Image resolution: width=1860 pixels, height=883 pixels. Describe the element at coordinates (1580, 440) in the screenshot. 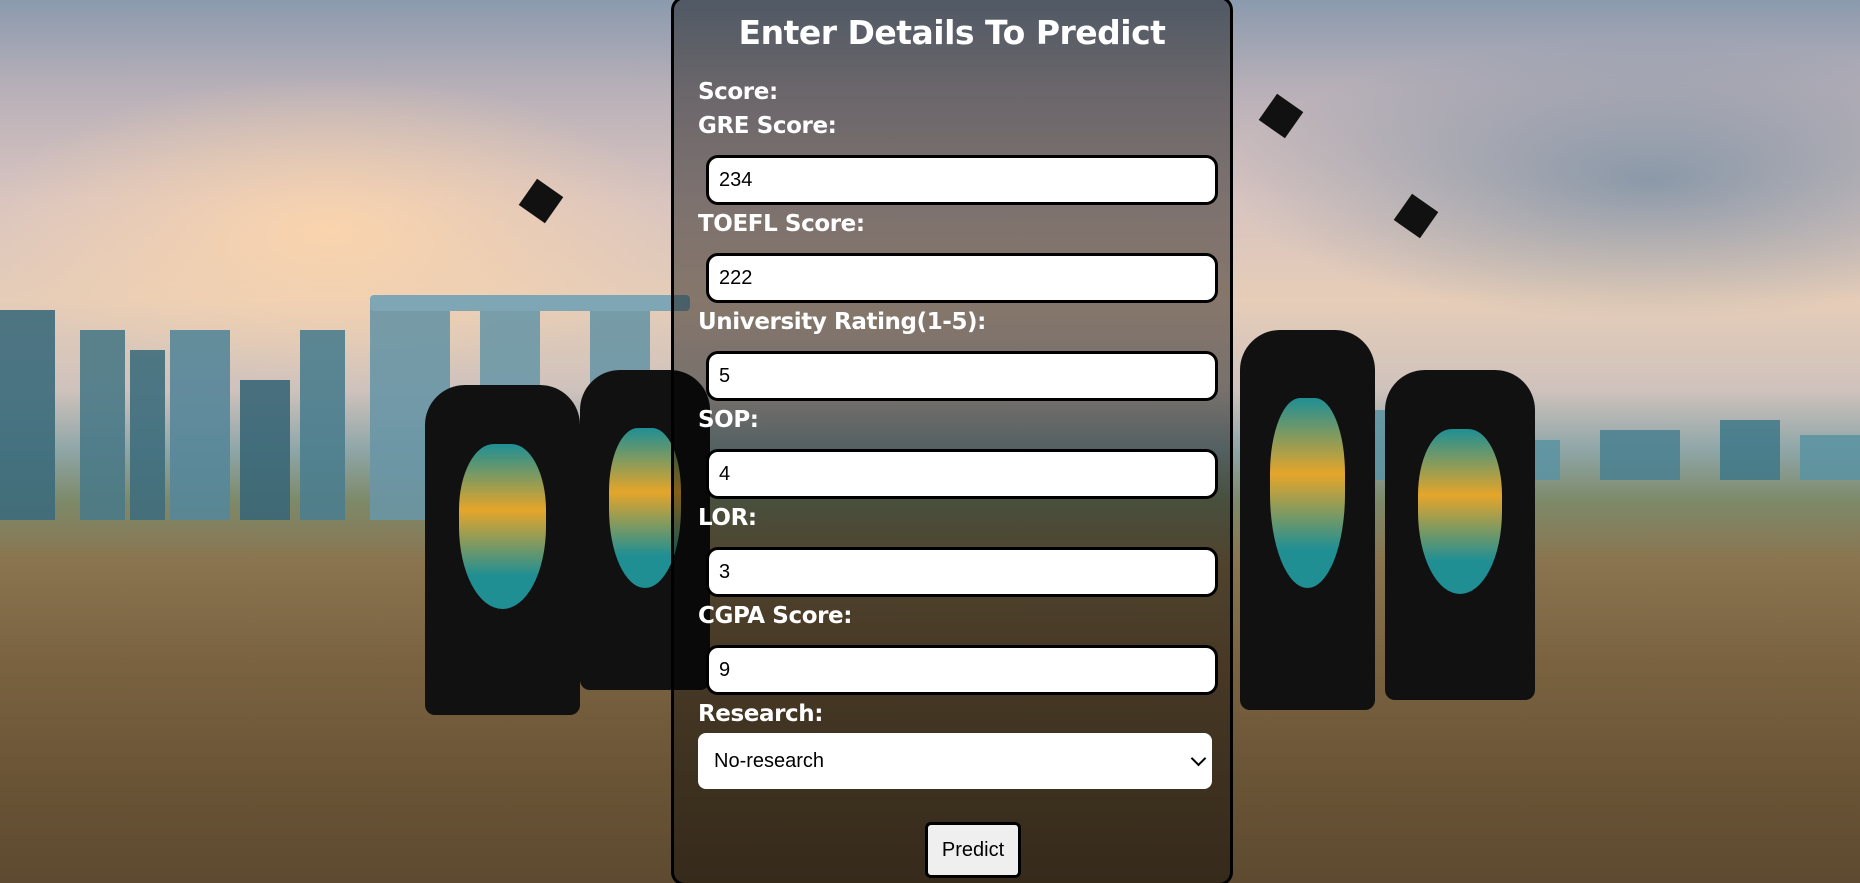

I see `city-skyline-right` at that location.